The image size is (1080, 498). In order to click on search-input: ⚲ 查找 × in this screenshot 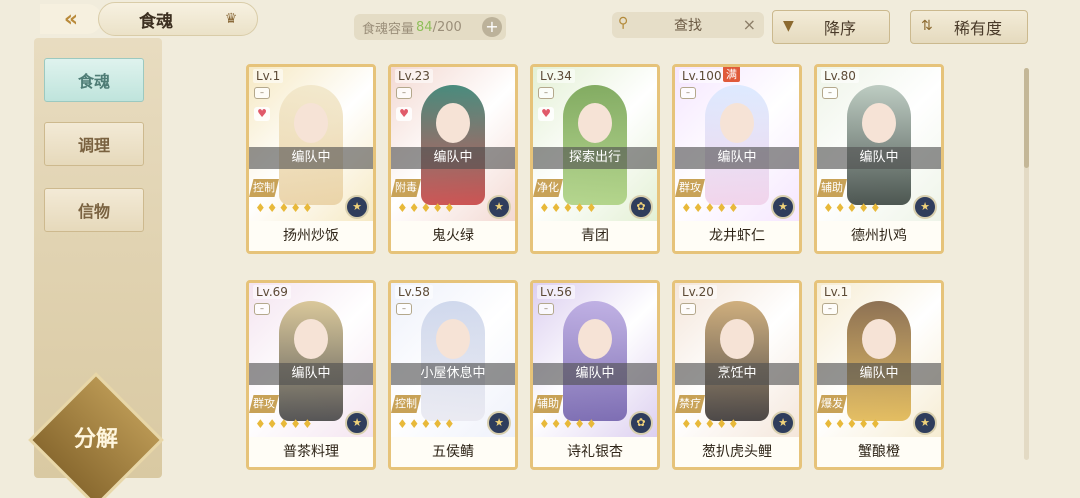, I will do `click(688, 25)`.